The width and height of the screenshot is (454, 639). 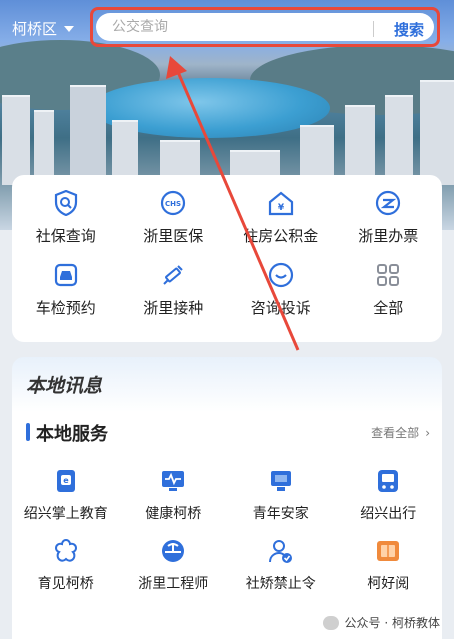 What do you see at coordinates (66, 551) in the screenshot?
I see `flower-icon` at bounding box center [66, 551].